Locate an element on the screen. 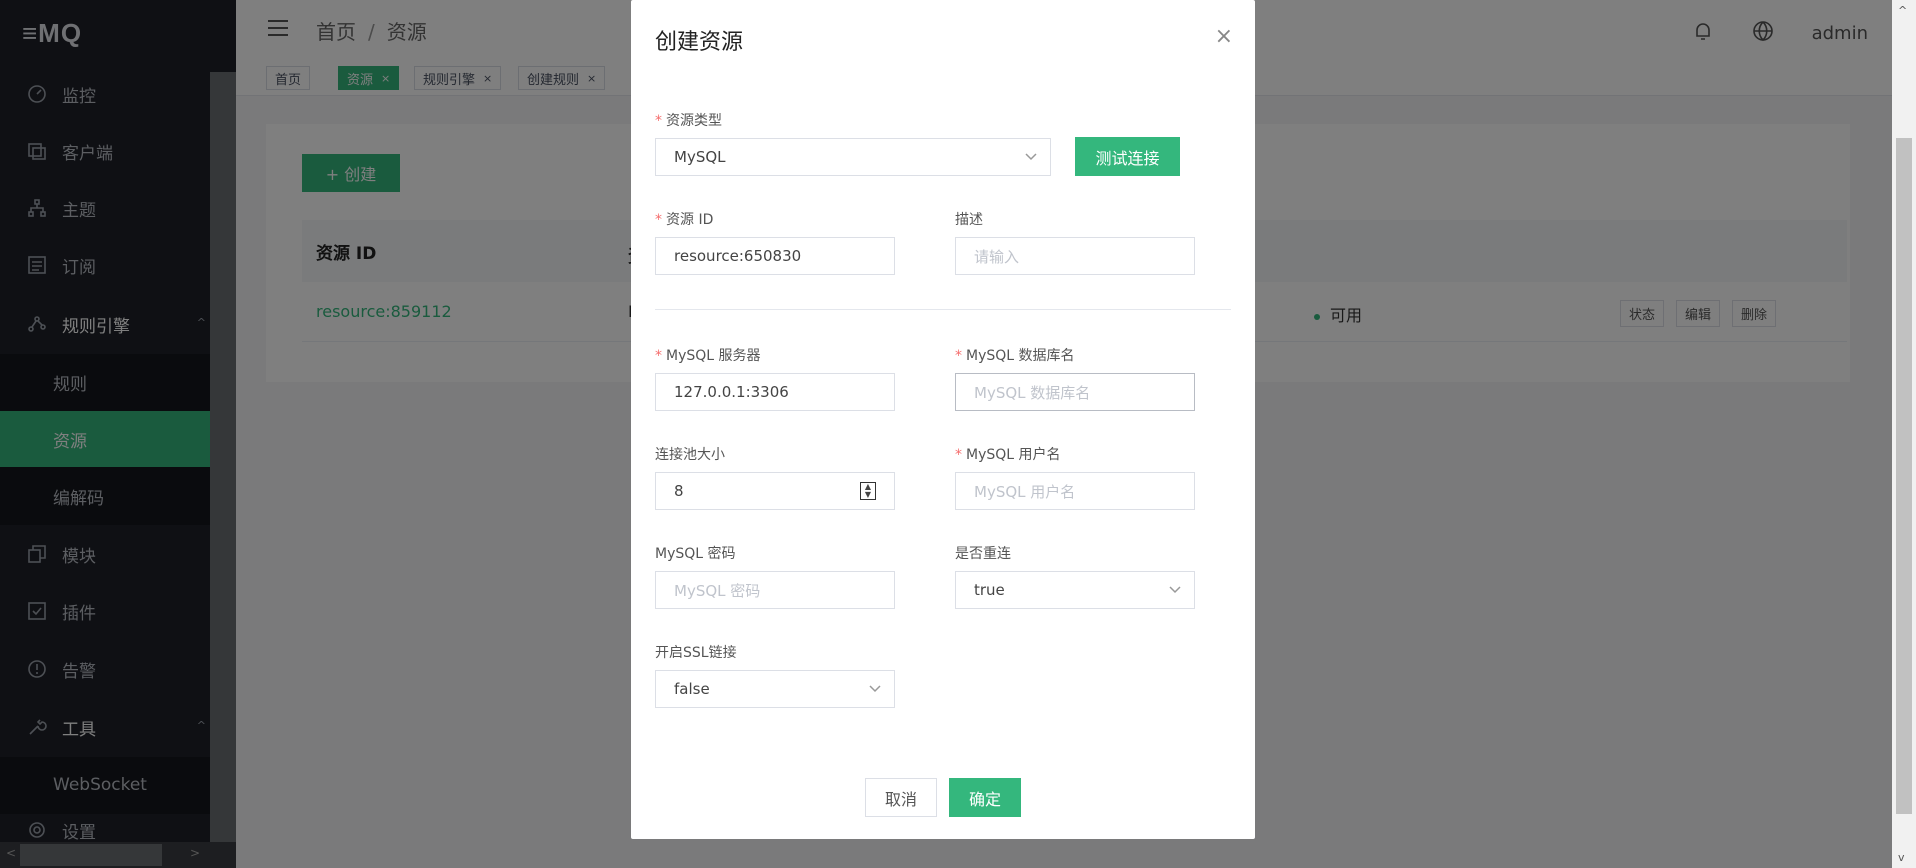 This screenshot has height=868, width=1916. test-connection-button: 测试连接 is located at coordinates (1127, 156).